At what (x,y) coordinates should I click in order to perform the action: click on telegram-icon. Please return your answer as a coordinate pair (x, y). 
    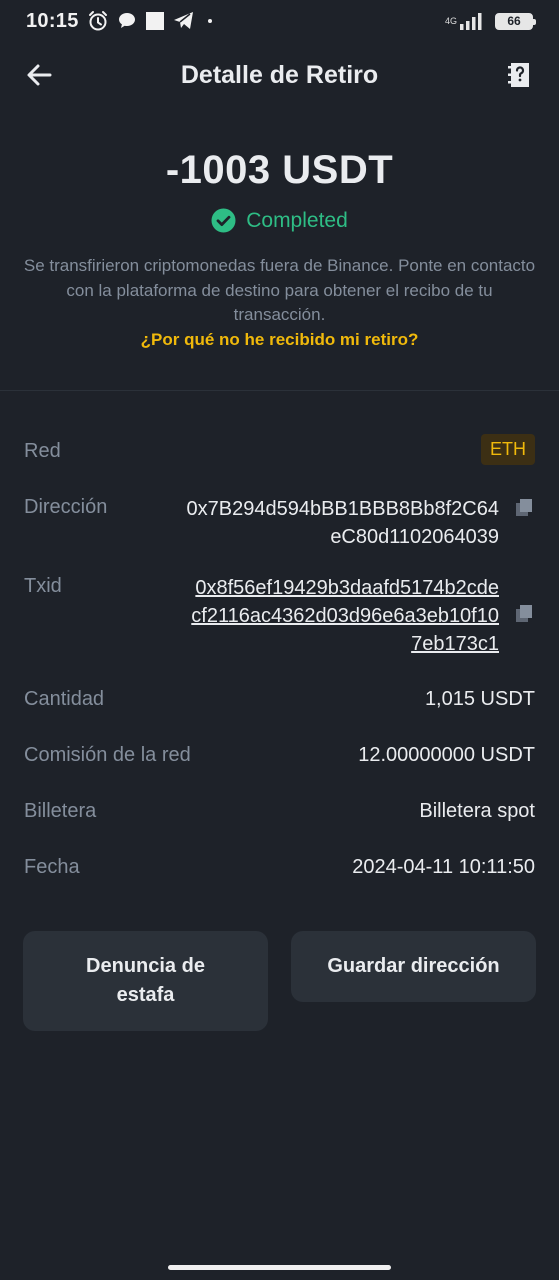
    Looking at the image, I should click on (184, 21).